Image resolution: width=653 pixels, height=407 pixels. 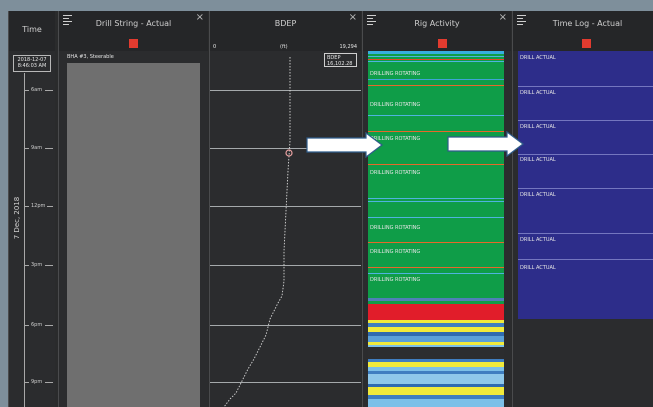 I want to click on time-tick: 9am, so click(x=40, y=148).